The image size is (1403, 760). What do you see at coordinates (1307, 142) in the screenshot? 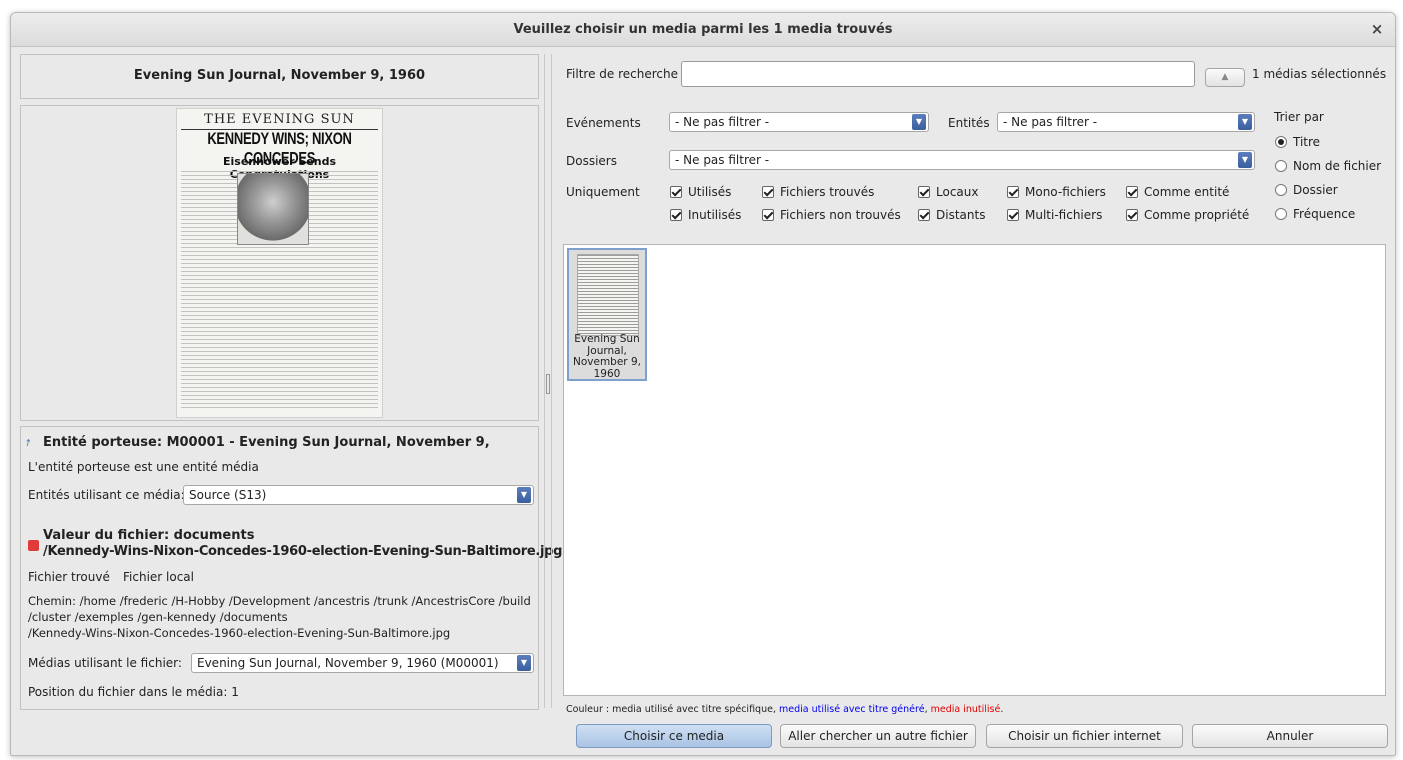
I see `radio-label: Titre` at bounding box center [1307, 142].